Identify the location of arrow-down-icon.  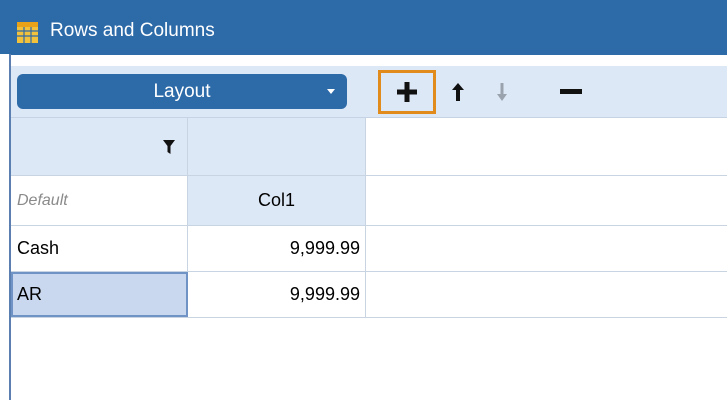
(502, 92).